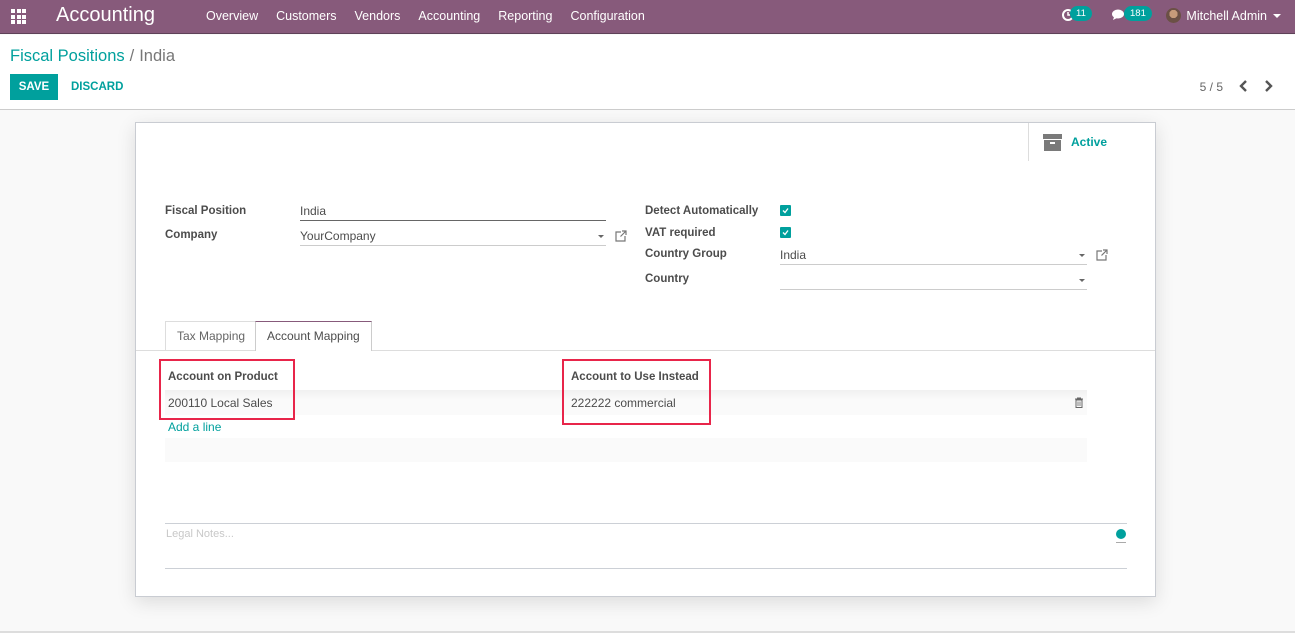  I want to click on apps-grid-icon, so click(18, 16).